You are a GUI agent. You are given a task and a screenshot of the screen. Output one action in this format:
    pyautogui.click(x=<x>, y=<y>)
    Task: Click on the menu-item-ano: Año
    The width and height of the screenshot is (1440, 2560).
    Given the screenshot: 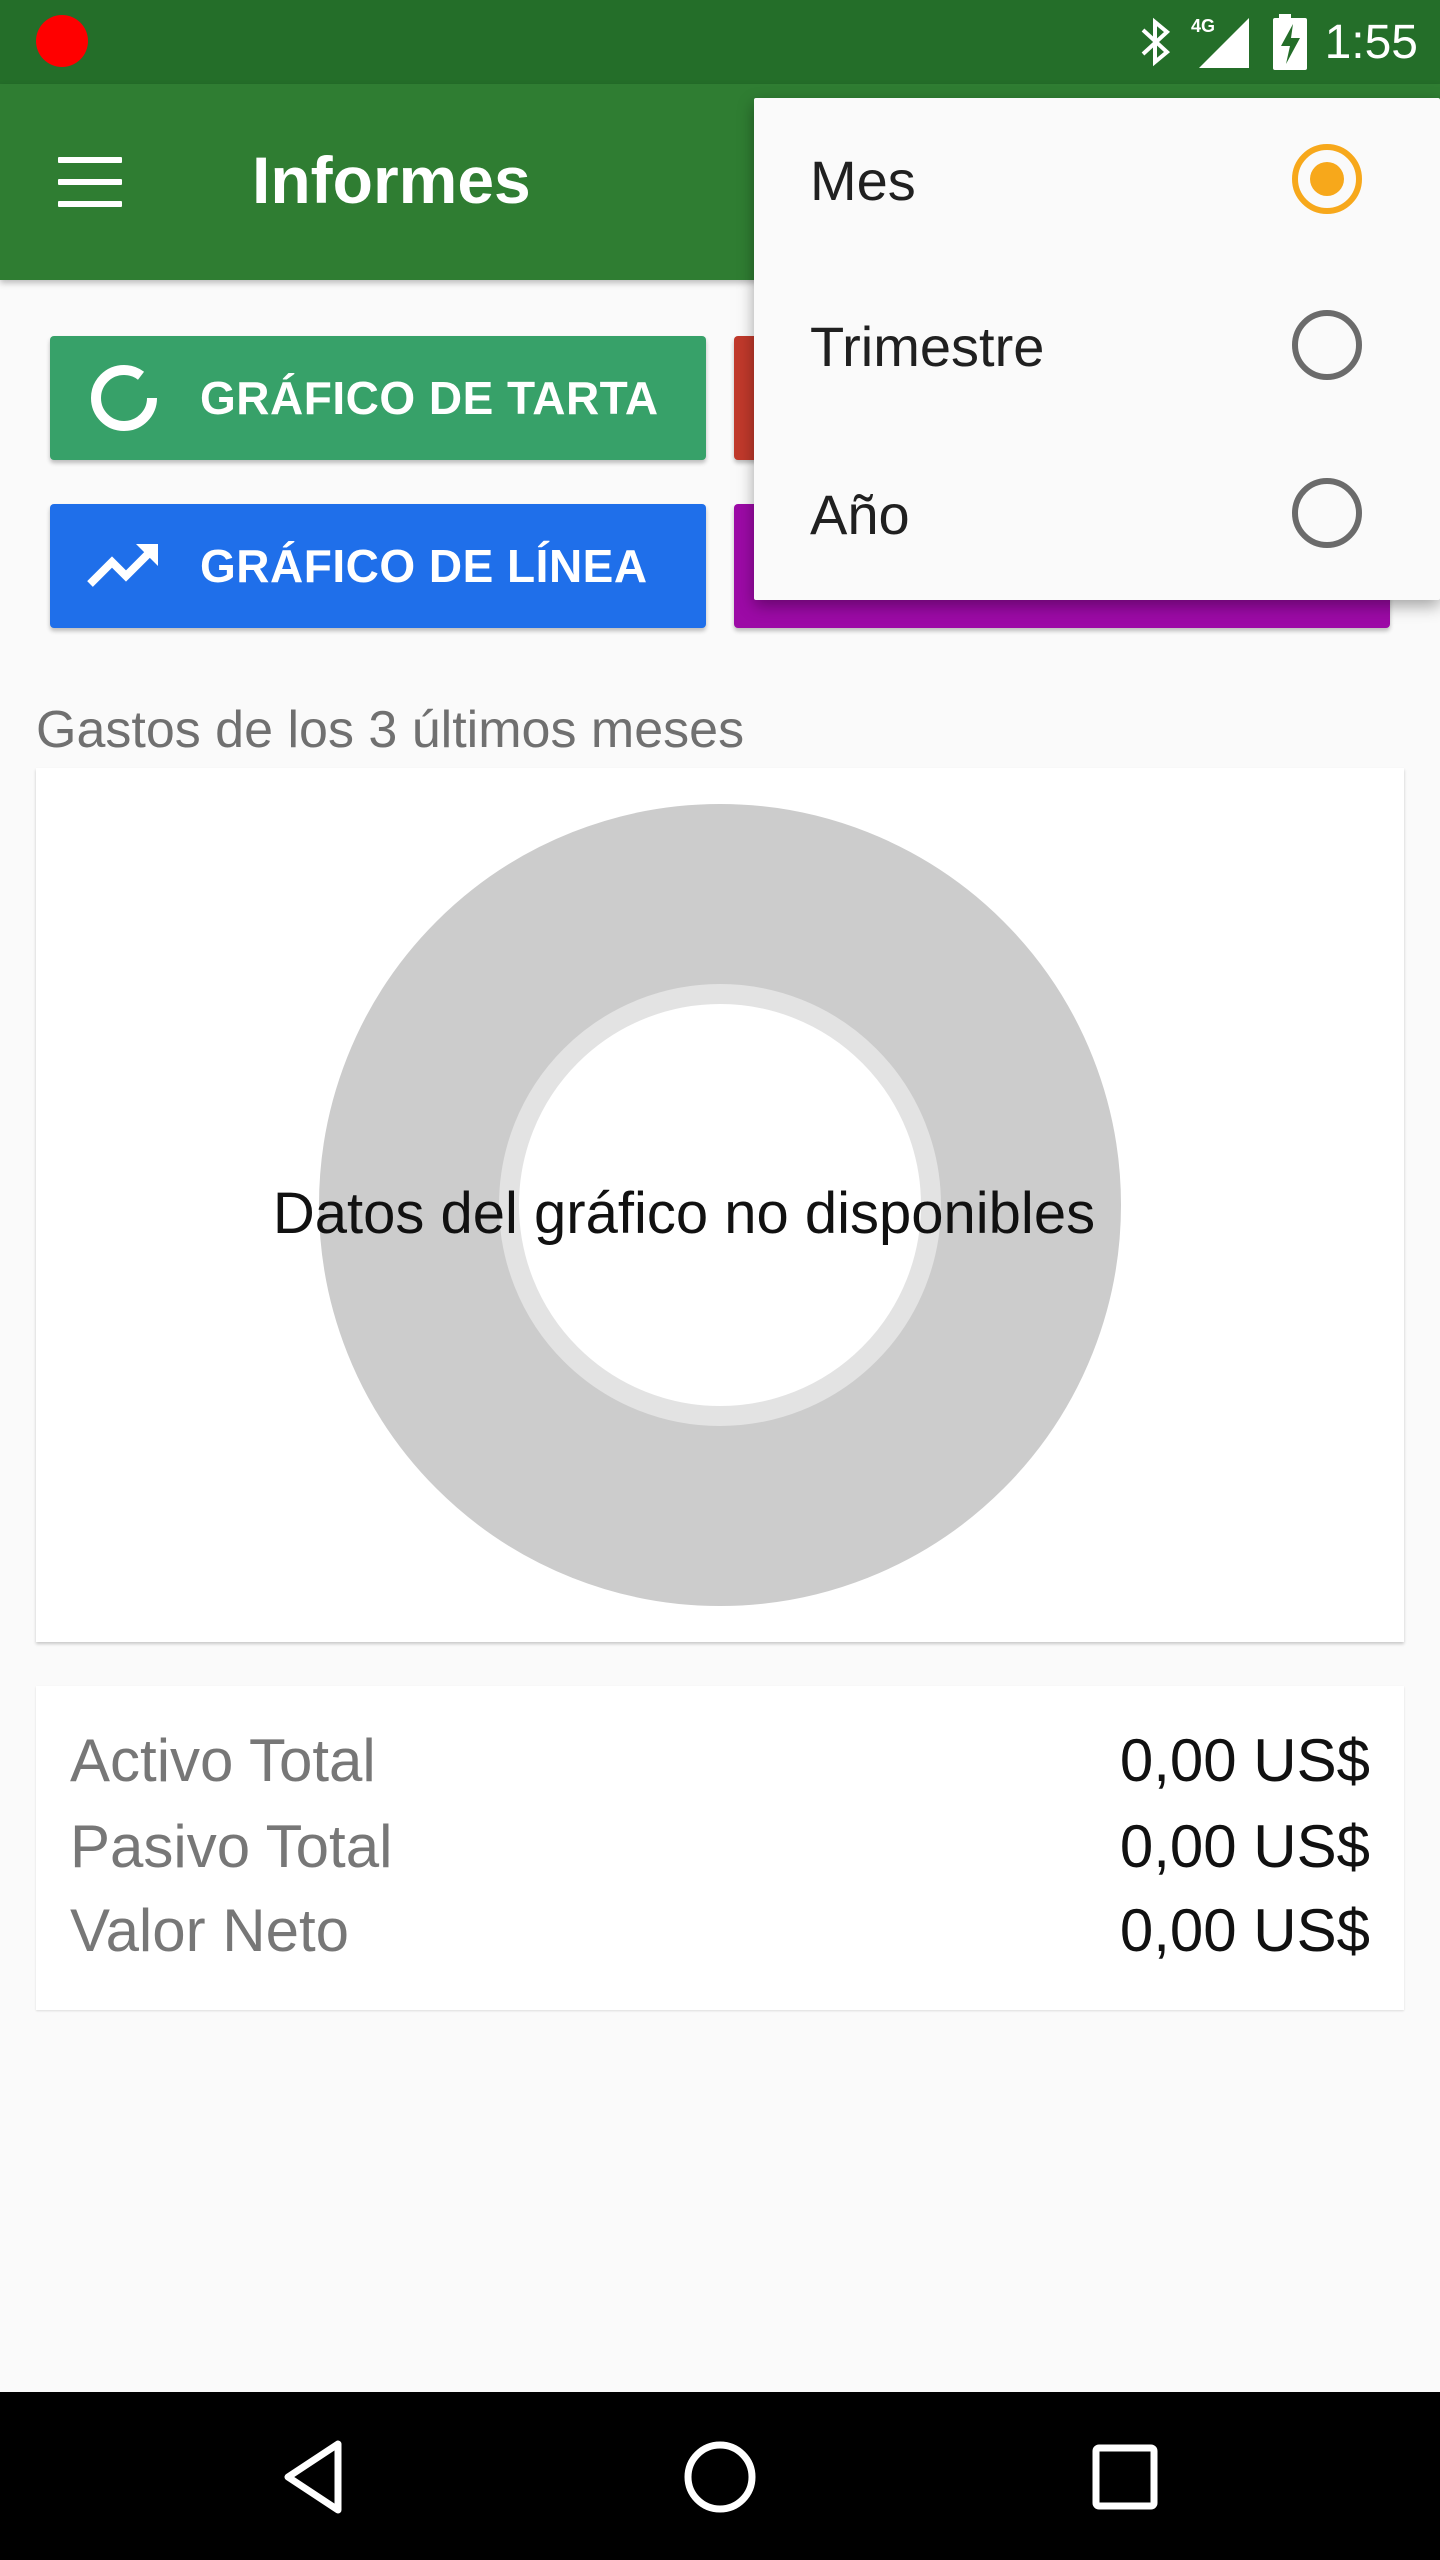 What is the action you would take?
    pyautogui.click(x=1097, y=515)
    